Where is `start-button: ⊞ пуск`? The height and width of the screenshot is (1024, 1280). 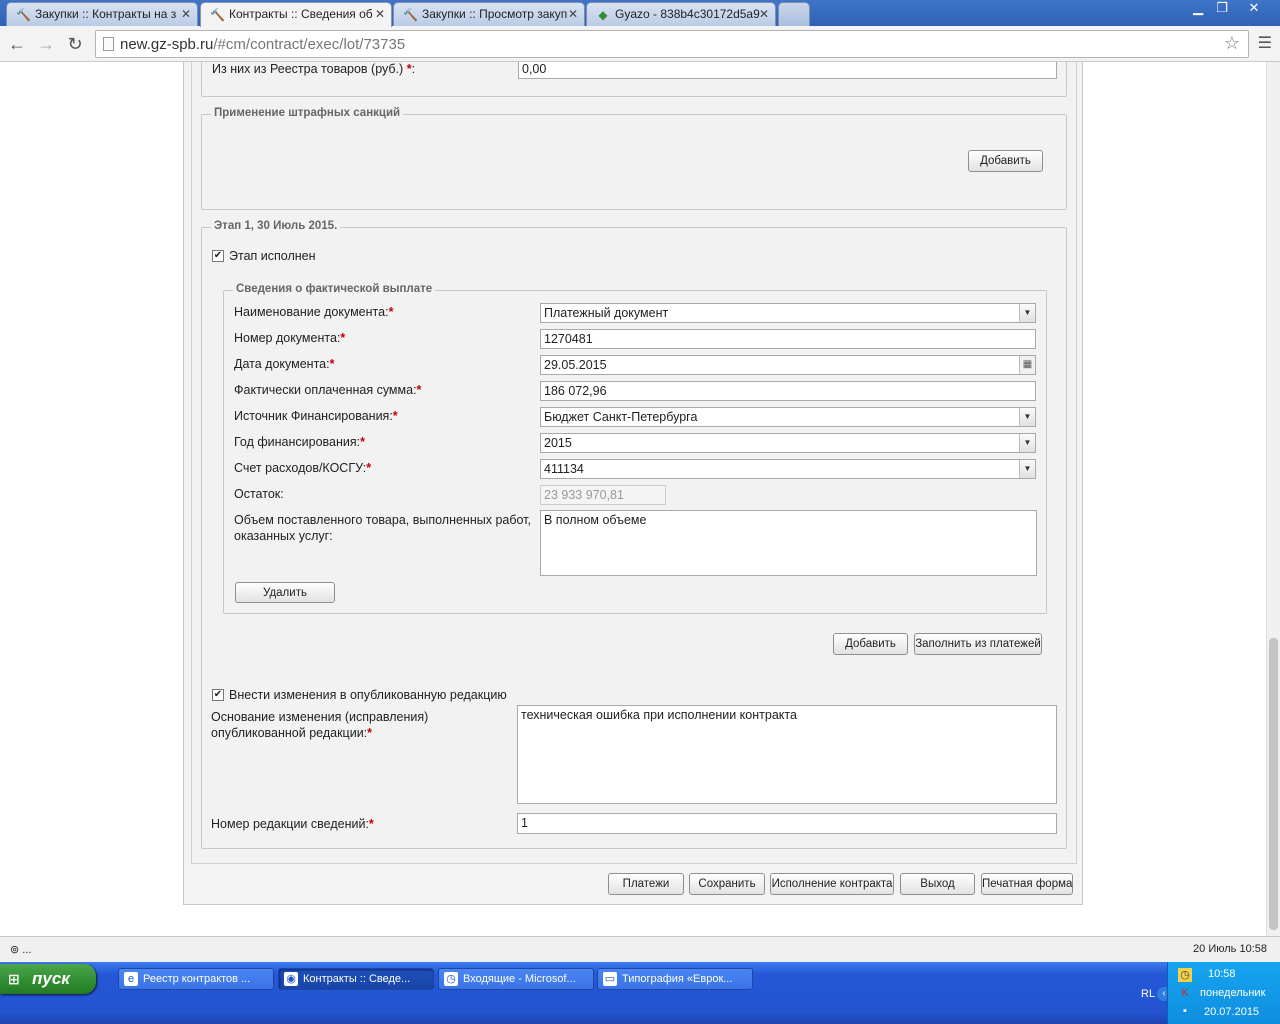
start-button: ⊞ пуск is located at coordinates (48, 979).